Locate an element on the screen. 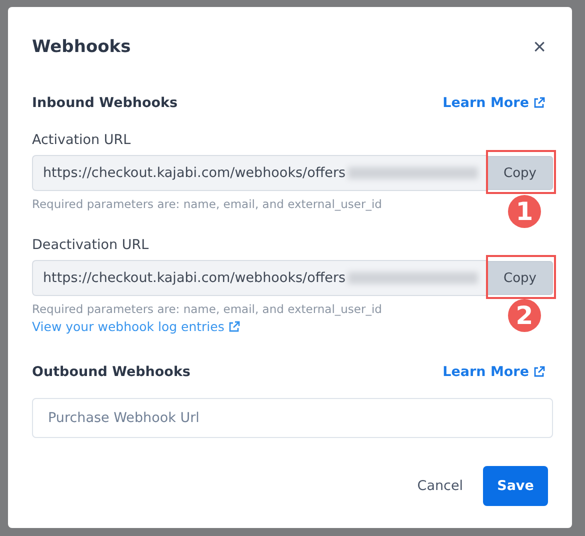 The height and width of the screenshot is (536, 585). section-heading: Inbound Webhooks is located at coordinates (105, 103).